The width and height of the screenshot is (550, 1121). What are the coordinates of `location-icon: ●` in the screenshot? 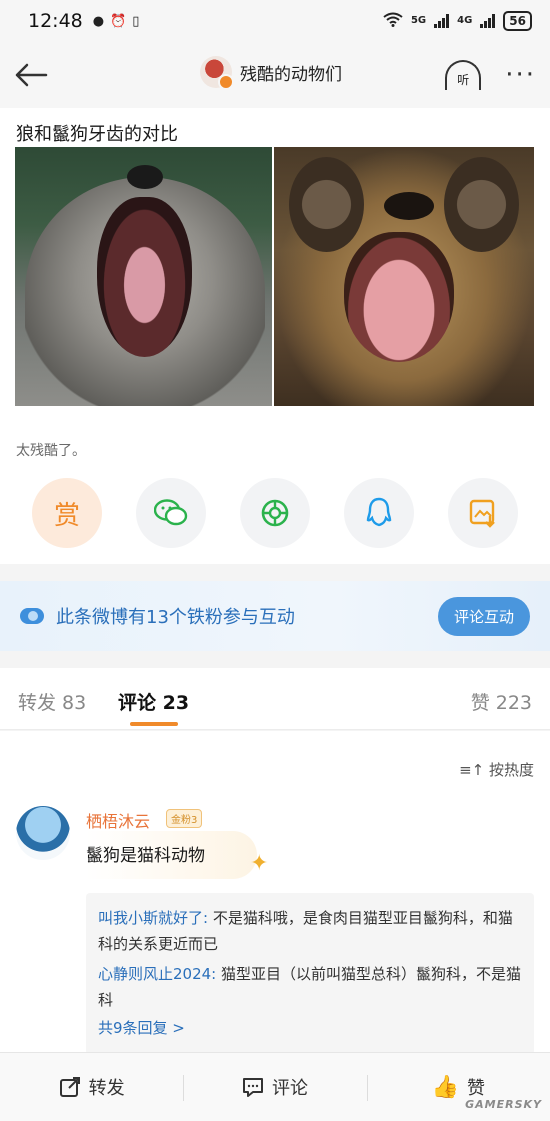 It's located at (98, 21).